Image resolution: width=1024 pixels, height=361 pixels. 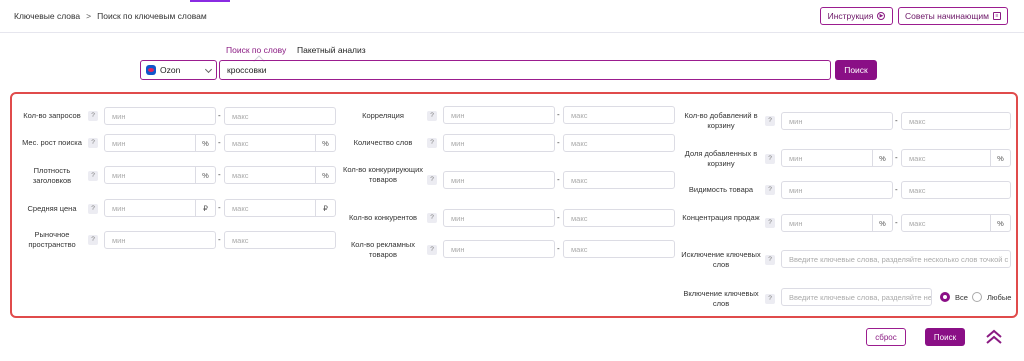 What do you see at coordinates (947, 16) in the screenshot?
I see `tips-button-label: Советы начинающим` at bounding box center [947, 16].